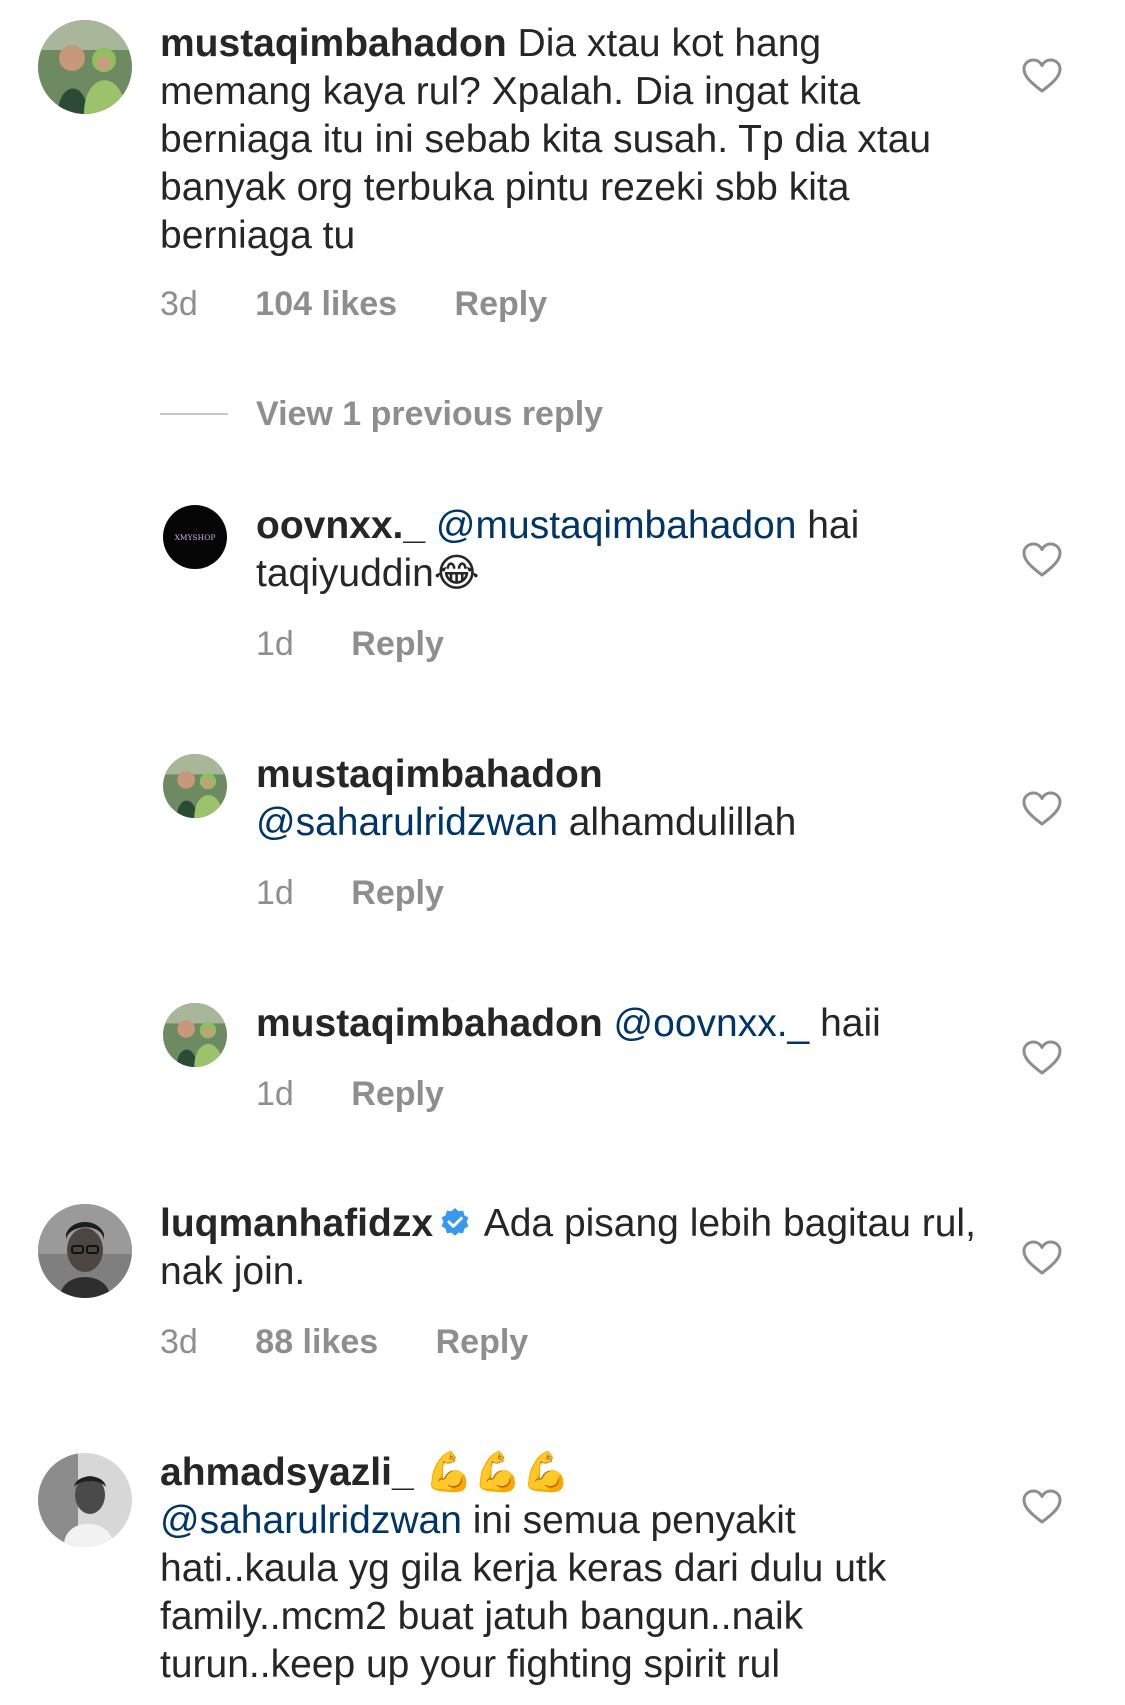  What do you see at coordinates (194, 414) in the screenshot?
I see `divider-line` at bounding box center [194, 414].